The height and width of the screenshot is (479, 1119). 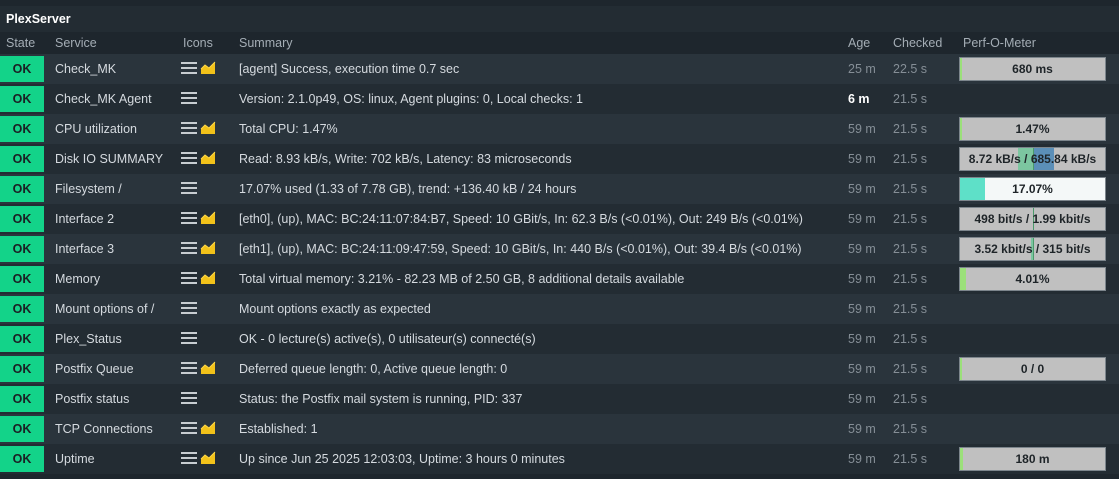 What do you see at coordinates (537, 43) in the screenshot?
I see `col-summary: Summary` at bounding box center [537, 43].